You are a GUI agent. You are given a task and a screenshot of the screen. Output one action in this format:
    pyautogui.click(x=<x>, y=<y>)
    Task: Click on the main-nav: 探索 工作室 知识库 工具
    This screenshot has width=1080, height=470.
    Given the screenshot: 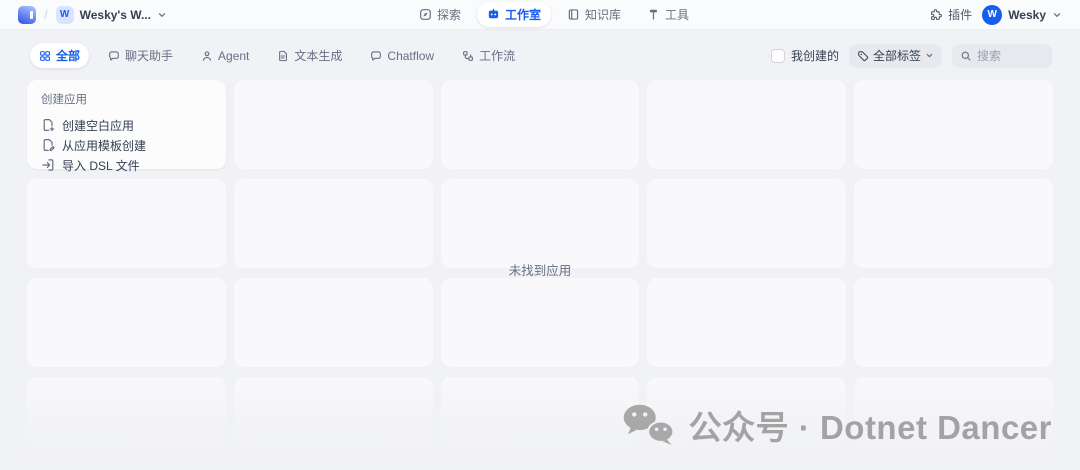 What is the action you would take?
    pyautogui.click(x=554, y=14)
    